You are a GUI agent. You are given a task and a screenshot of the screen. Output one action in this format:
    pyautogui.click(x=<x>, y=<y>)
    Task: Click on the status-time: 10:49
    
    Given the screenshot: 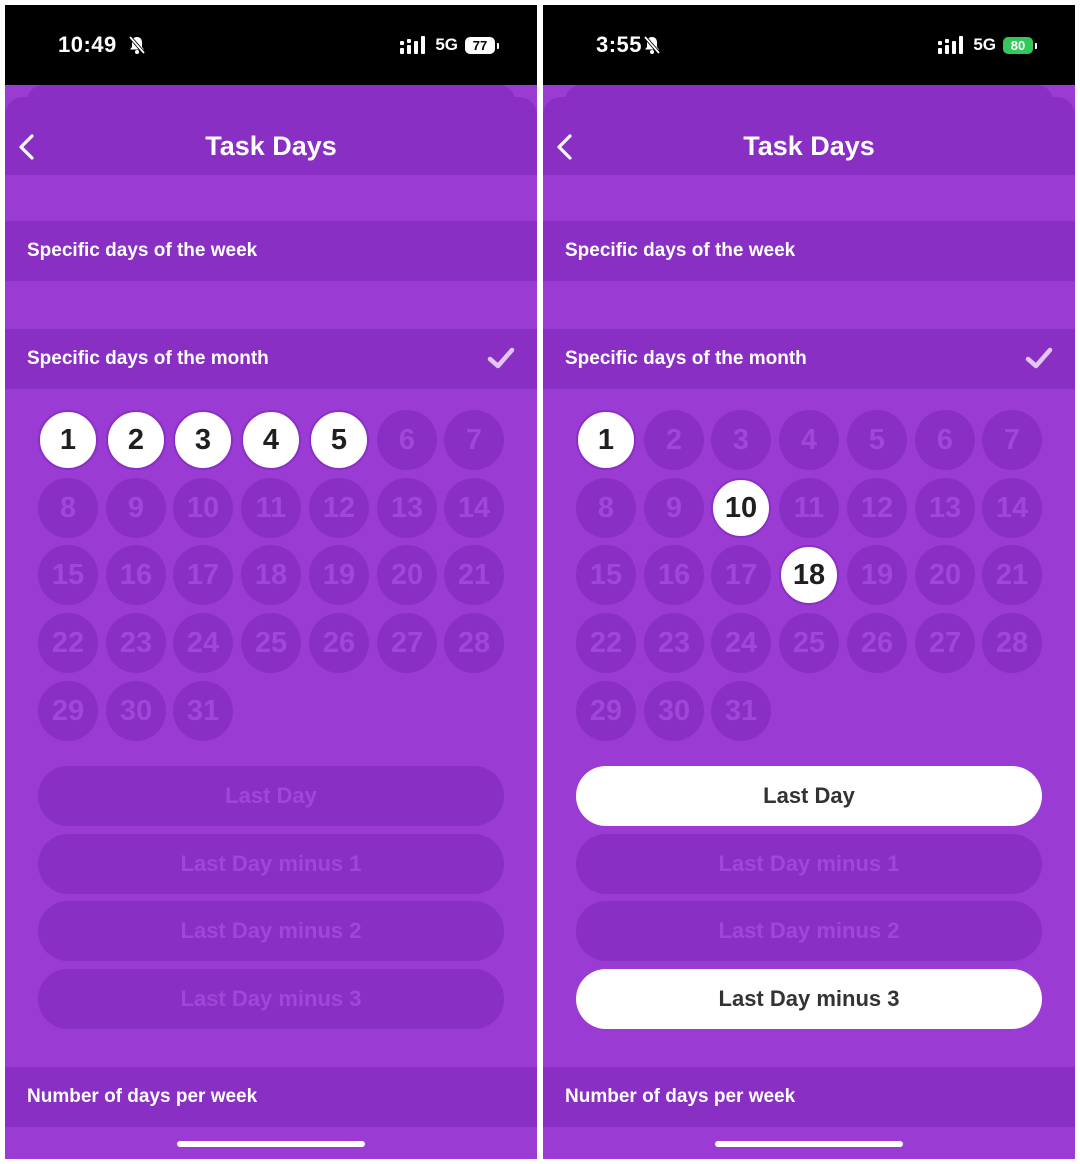 What is the action you would take?
    pyautogui.click(x=87, y=44)
    